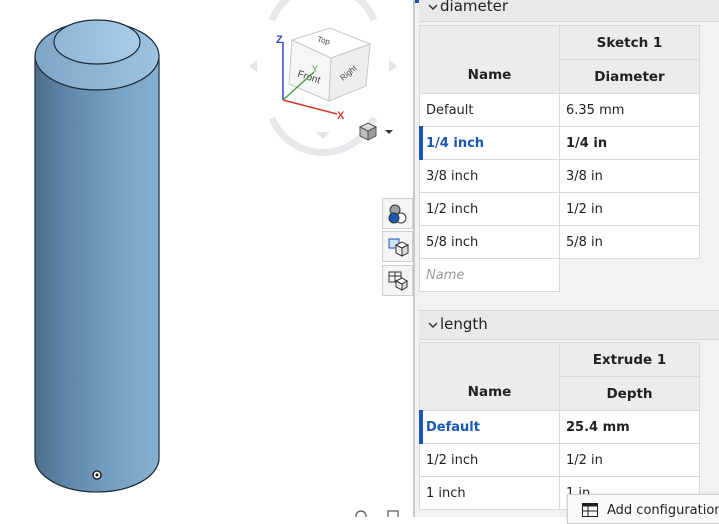 This screenshot has height=524, width=719. I want to click on config-name-cell-active: Default, so click(489, 427).